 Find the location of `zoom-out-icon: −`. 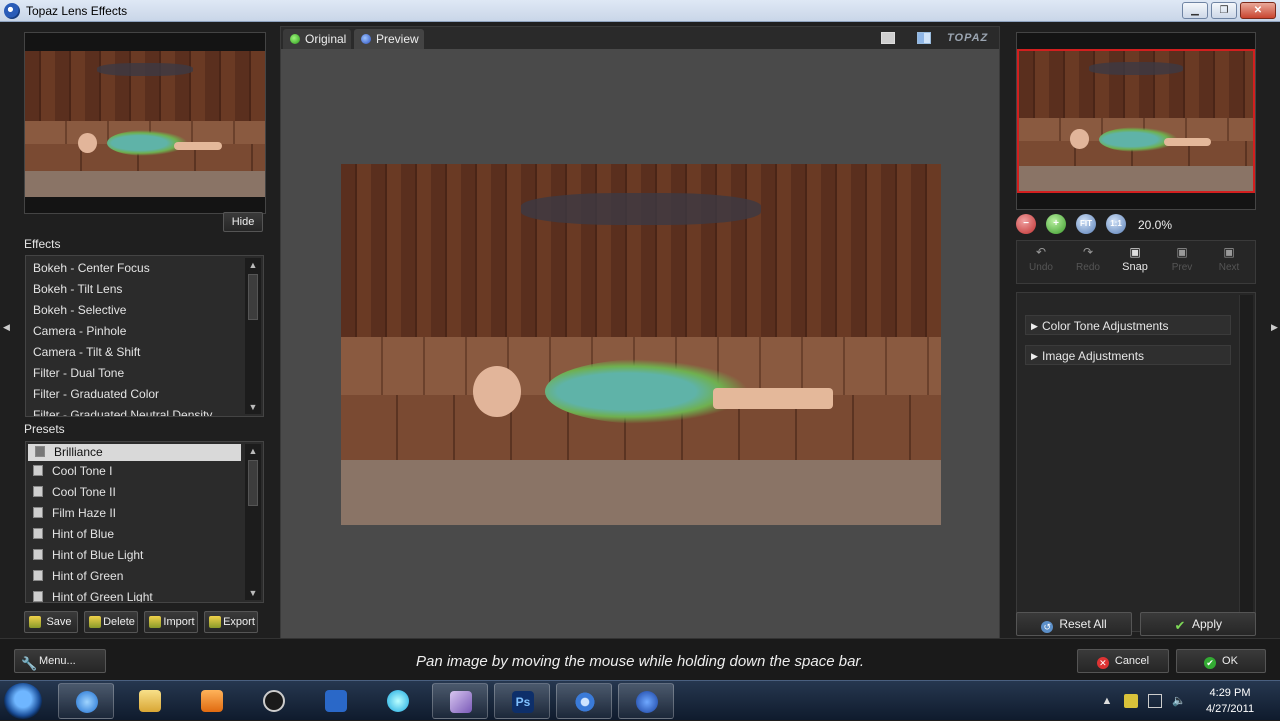

zoom-out-icon: − is located at coordinates (1026, 224).